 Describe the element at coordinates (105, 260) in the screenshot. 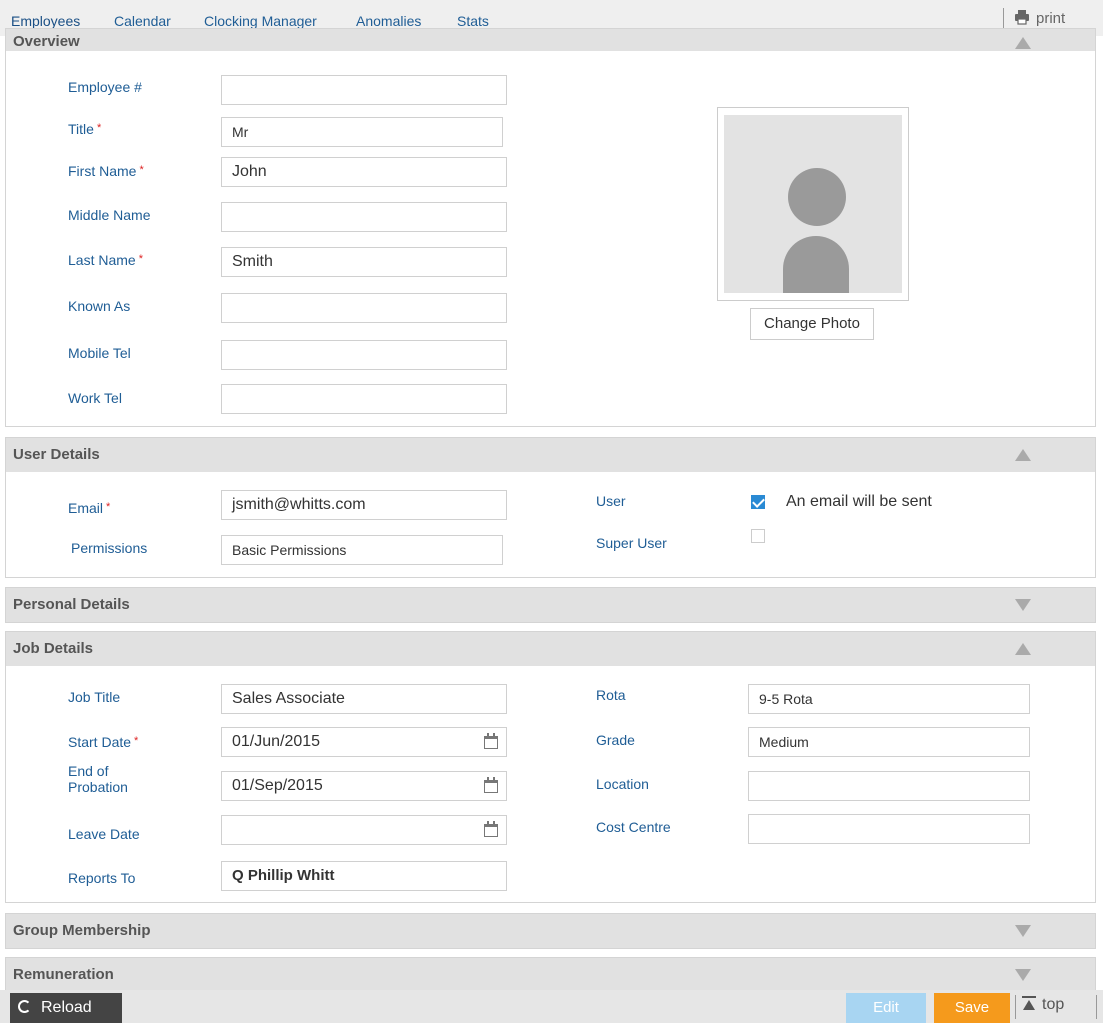

I see `last-name-label: Last Name *` at that location.